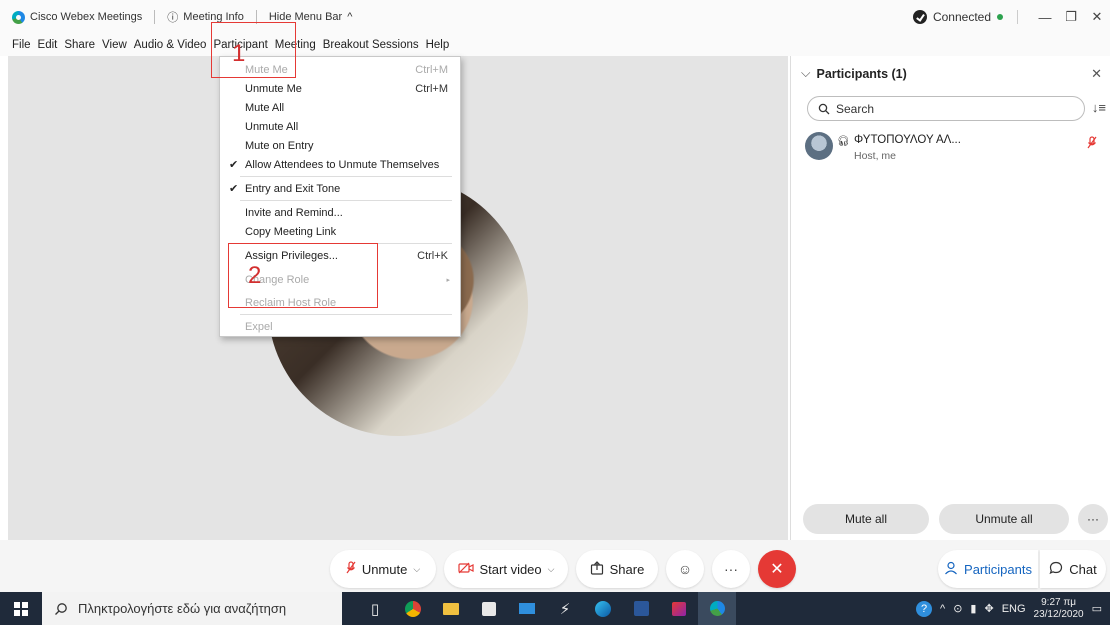  What do you see at coordinates (311, 17) in the screenshot?
I see `hide-menu-bar-button: Hide Menu Bar ^` at bounding box center [311, 17].